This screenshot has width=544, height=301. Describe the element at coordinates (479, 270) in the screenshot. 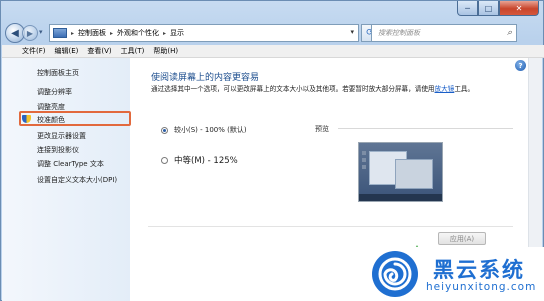

I see `watermark-name: 黑云系统` at that location.